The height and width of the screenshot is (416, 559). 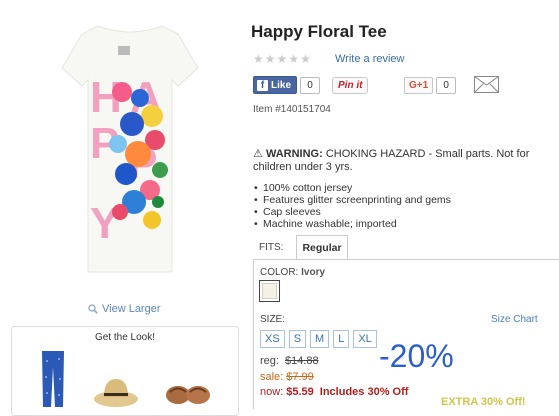 I want to click on facebook-like-widget: f Like 0, so click(x=287, y=85).